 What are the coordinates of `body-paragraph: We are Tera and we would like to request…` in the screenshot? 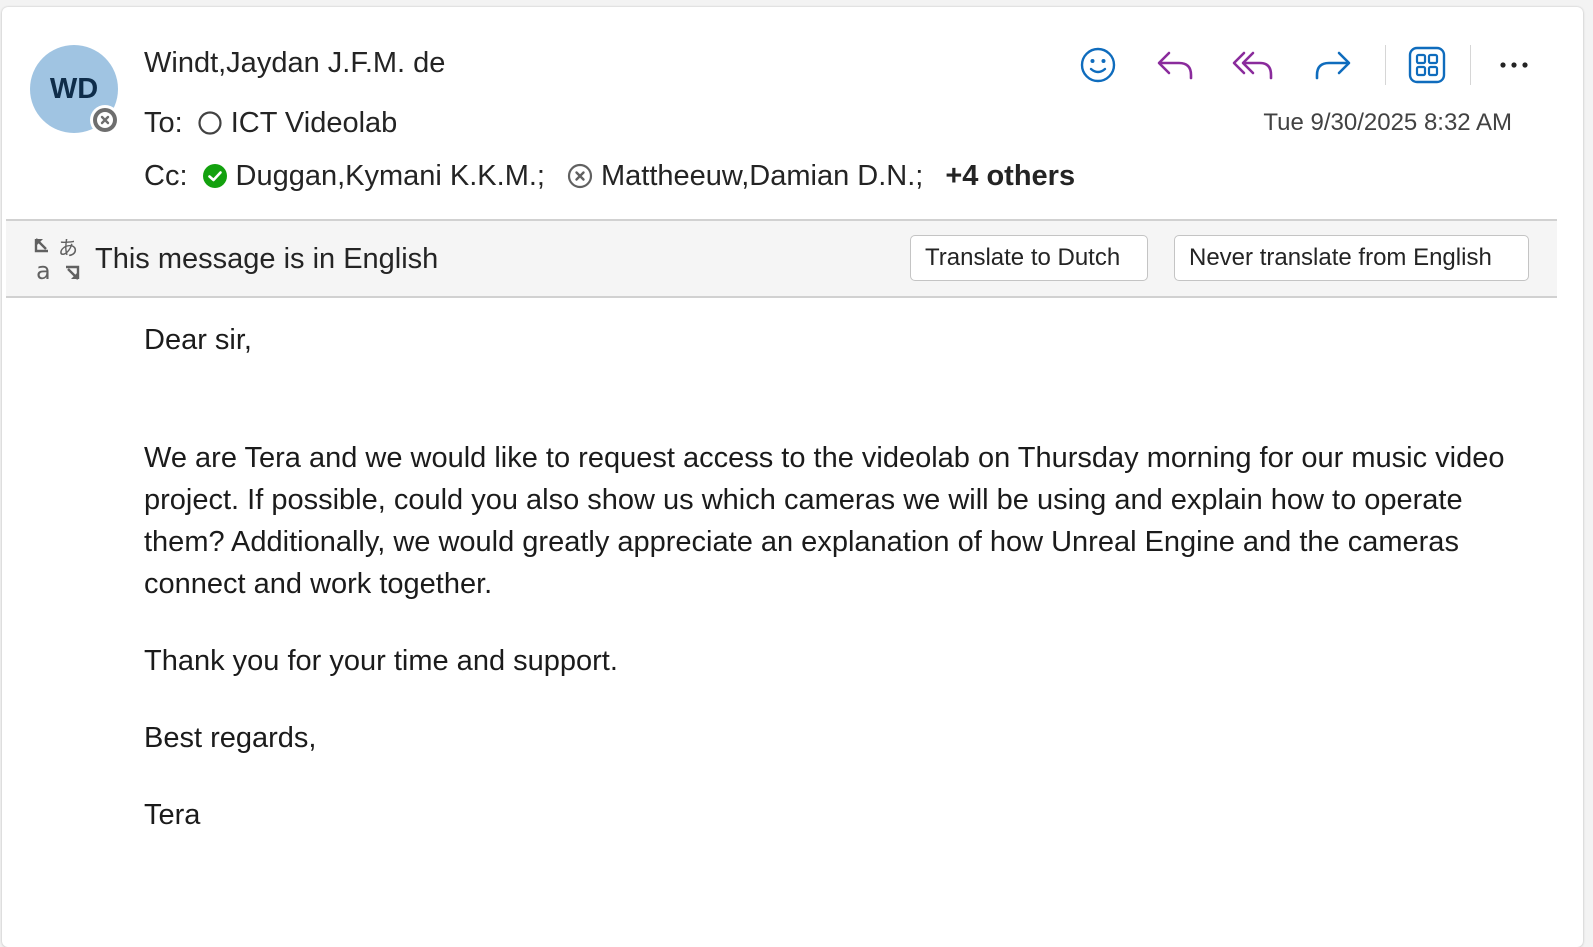 It's located at (824, 521).